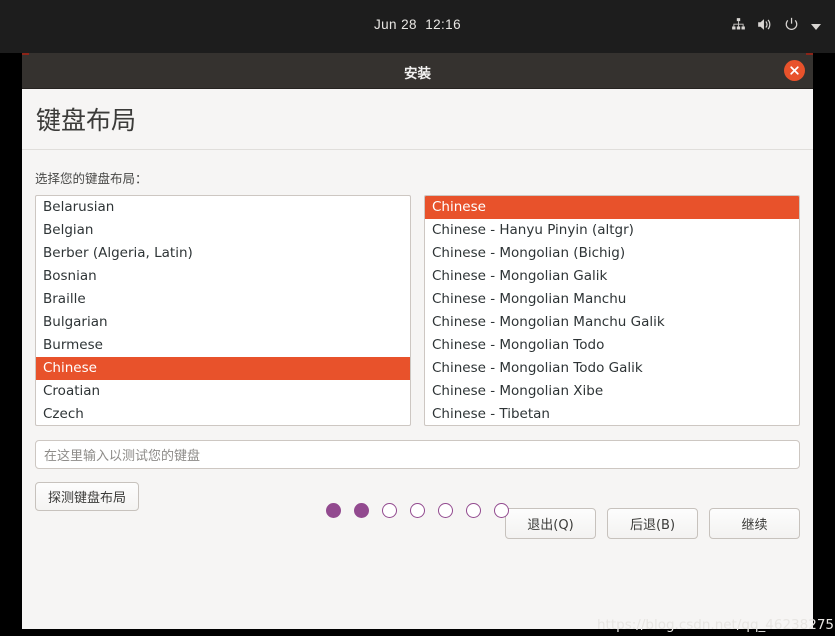 This screenshot has height=636, width=835. What do you see at coordinates (417, 119) in the screenshot?
I see `page-header: 键盘布局` at bounding box center [417, 119].